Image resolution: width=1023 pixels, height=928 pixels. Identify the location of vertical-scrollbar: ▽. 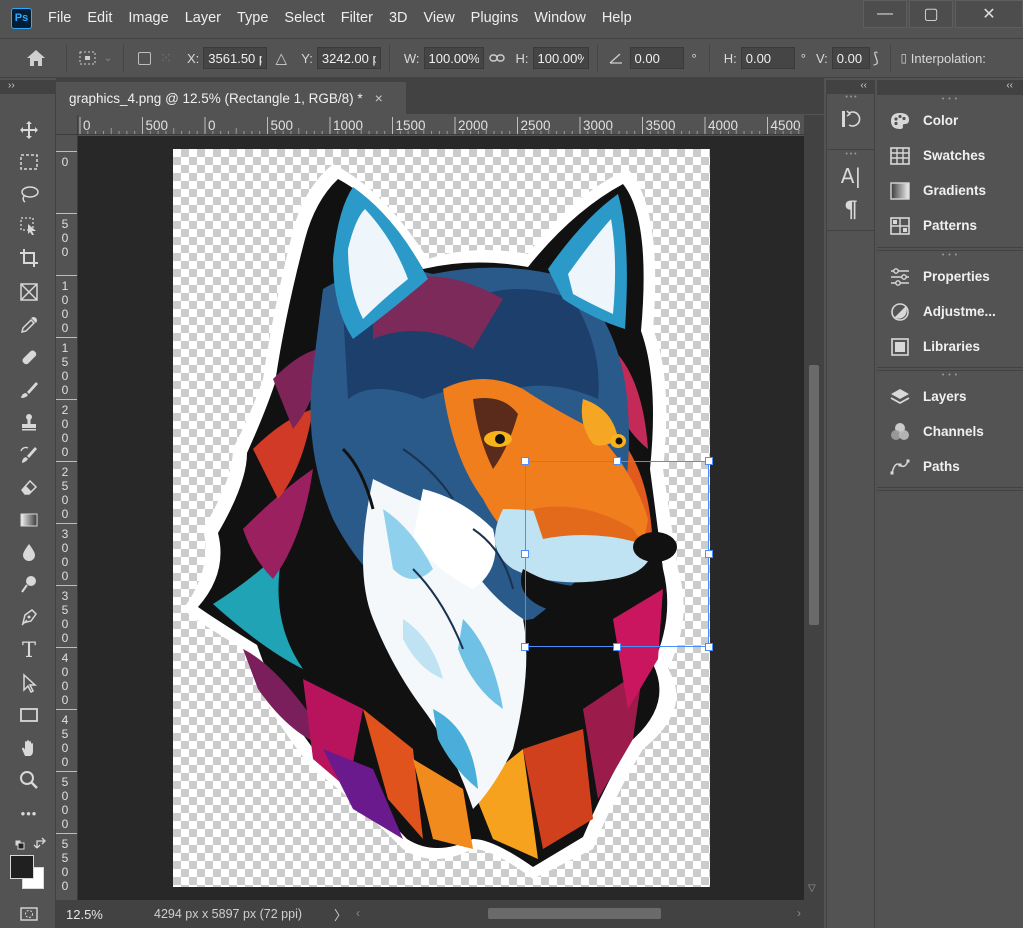
(814, 507).